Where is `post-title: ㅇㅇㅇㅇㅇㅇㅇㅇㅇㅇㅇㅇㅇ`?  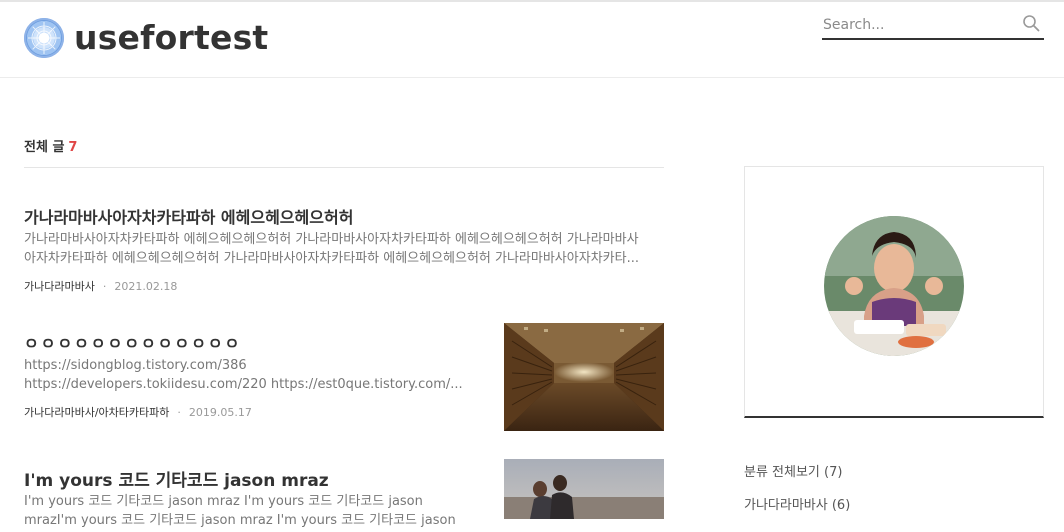 post-title: ㅇㅇㅇㅇㅇㅇㅇㅇㅇㅇㅇㅇㅇ is located at coordinates (132, 342).